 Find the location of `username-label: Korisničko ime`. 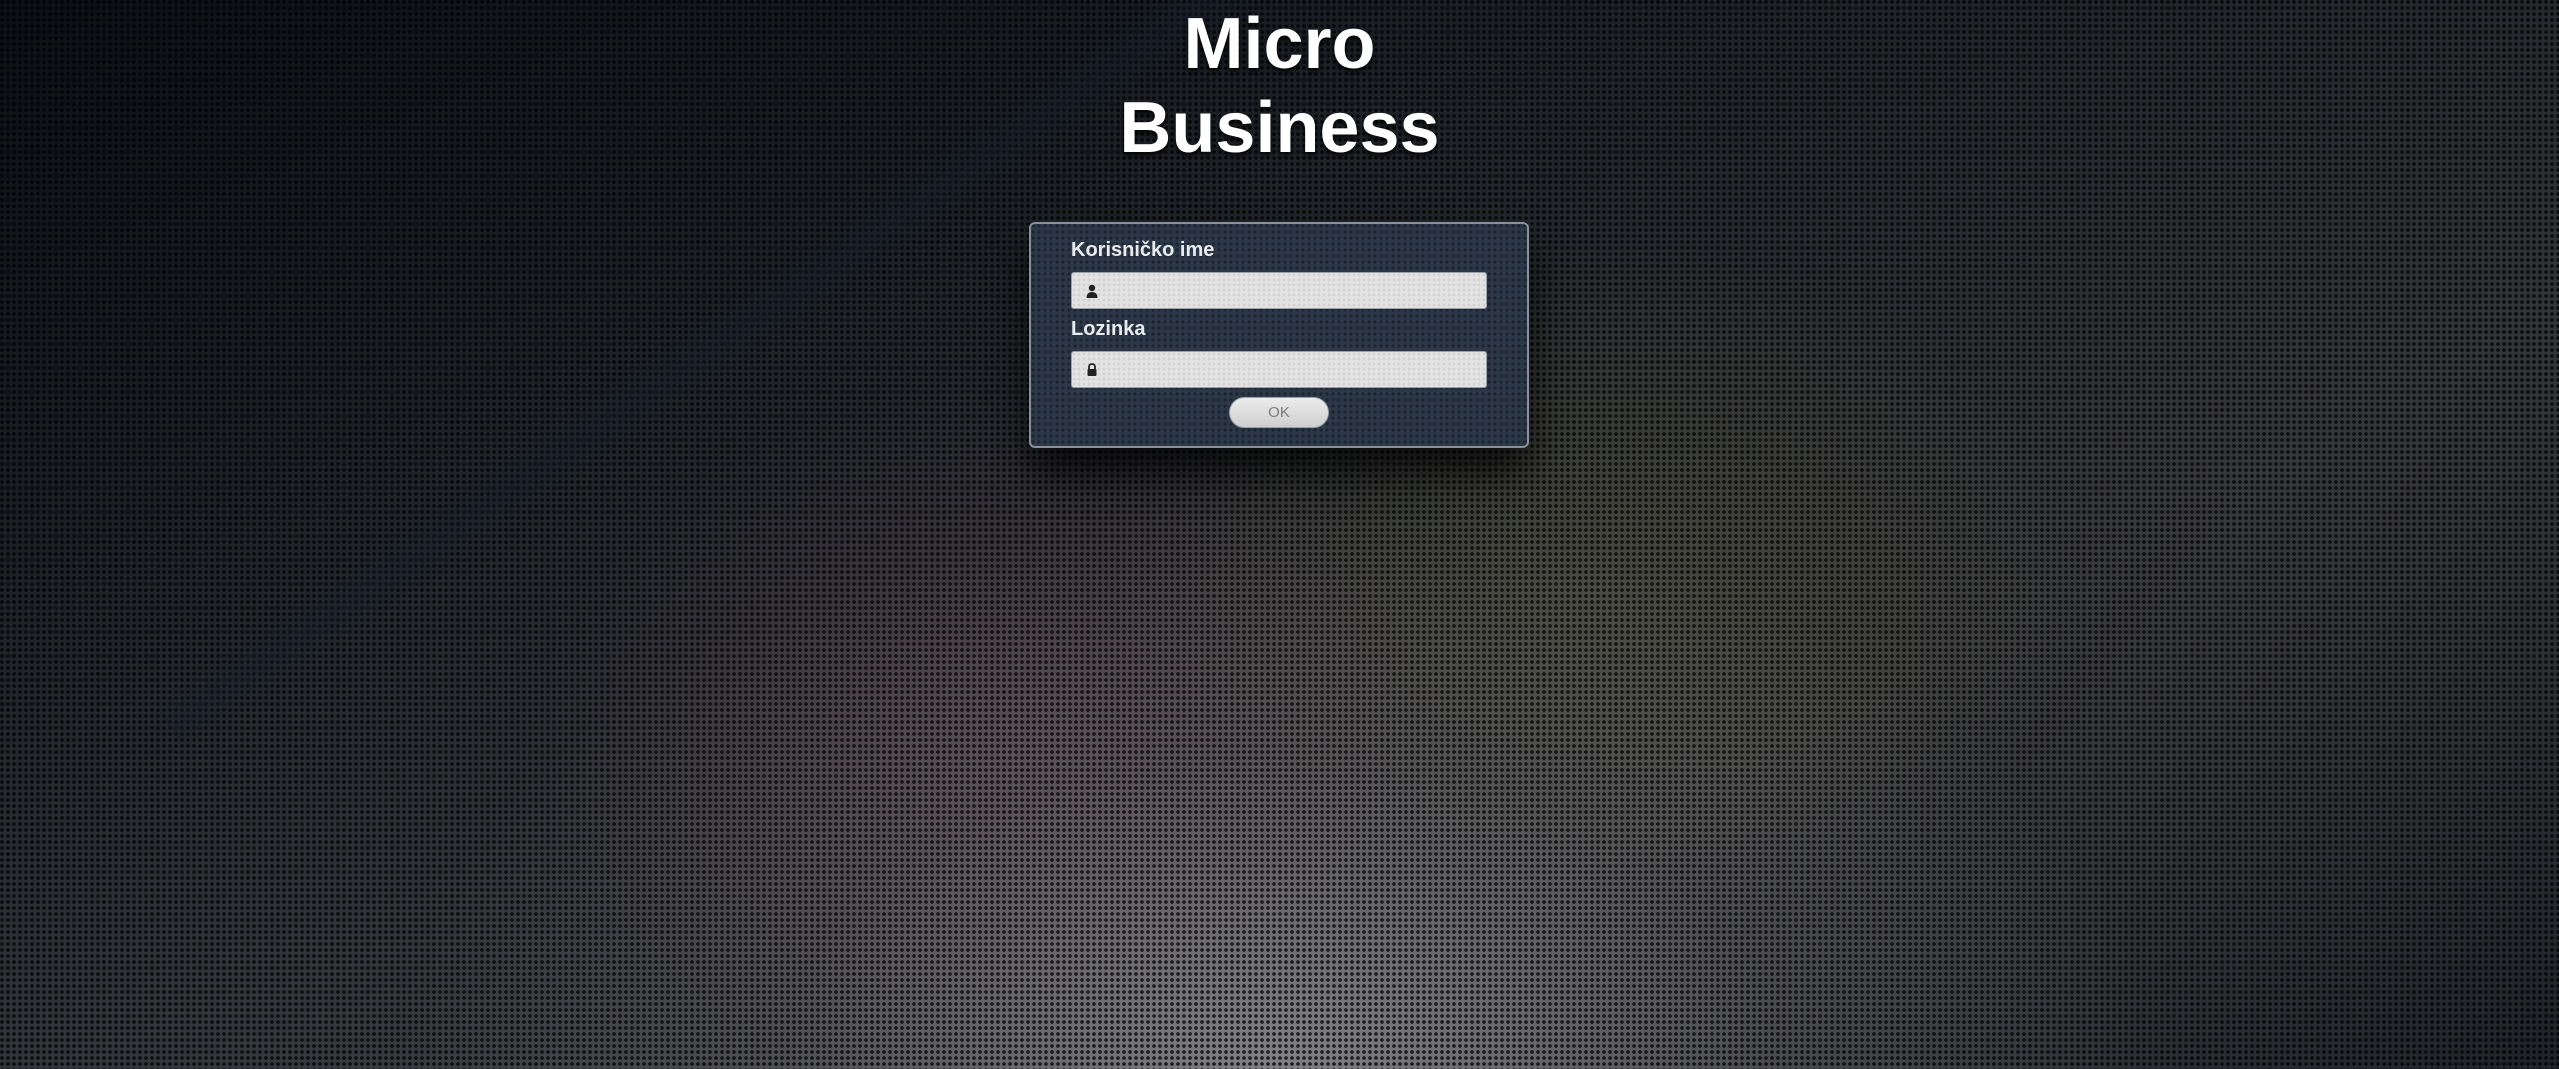

username-label: Korisničko ime is located at coordinates (1143, 250).